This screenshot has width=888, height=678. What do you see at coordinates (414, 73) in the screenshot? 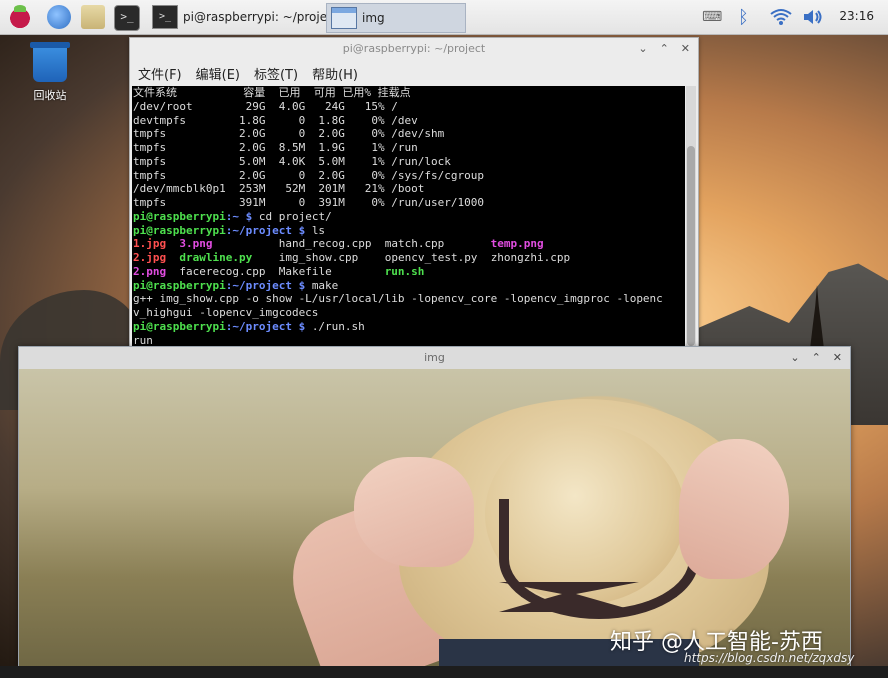
I see `terminal-menubar: 文件(F) 编辑(E) 标签(T) 帮助(H)` at bounding box center [414, 73].